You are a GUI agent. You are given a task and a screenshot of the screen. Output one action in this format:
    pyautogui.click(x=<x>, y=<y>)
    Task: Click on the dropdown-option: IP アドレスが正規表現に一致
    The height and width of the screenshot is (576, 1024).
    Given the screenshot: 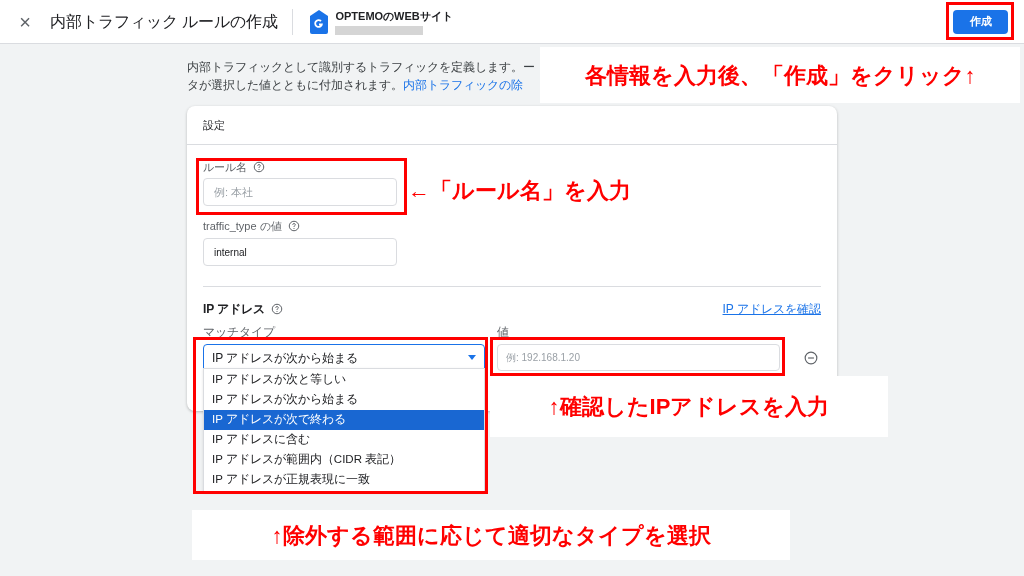 What is the action you would take?
    pyautogui.click(x=344, y=480)
    